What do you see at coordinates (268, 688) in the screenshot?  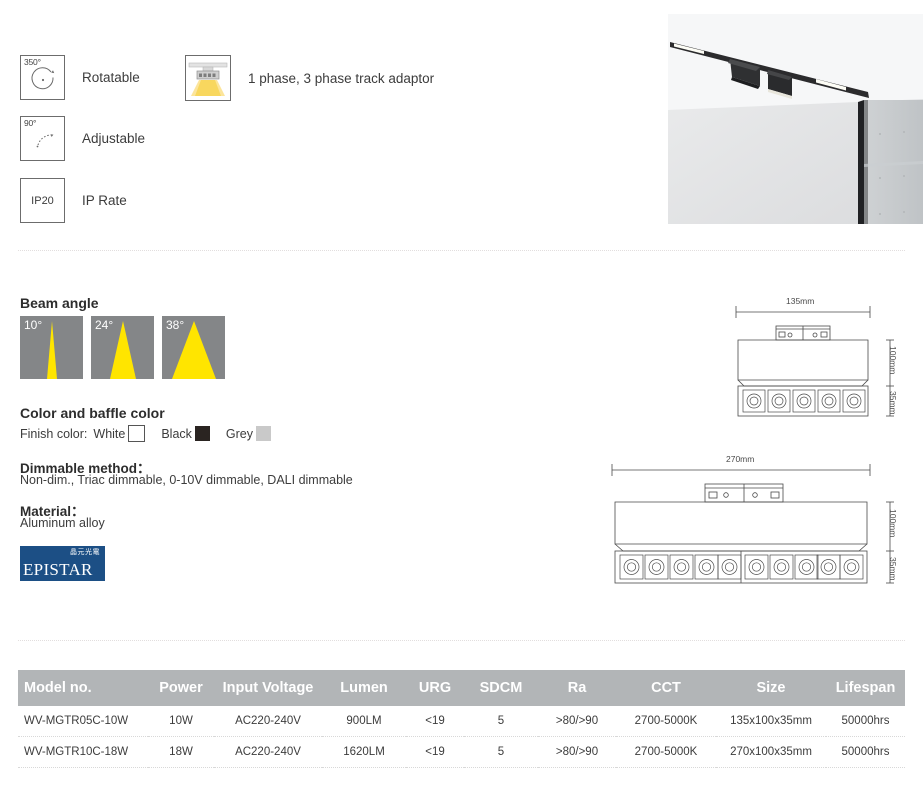 I see `table-header-input-voltage: Input Voltage` at bounding box center [268, 688].